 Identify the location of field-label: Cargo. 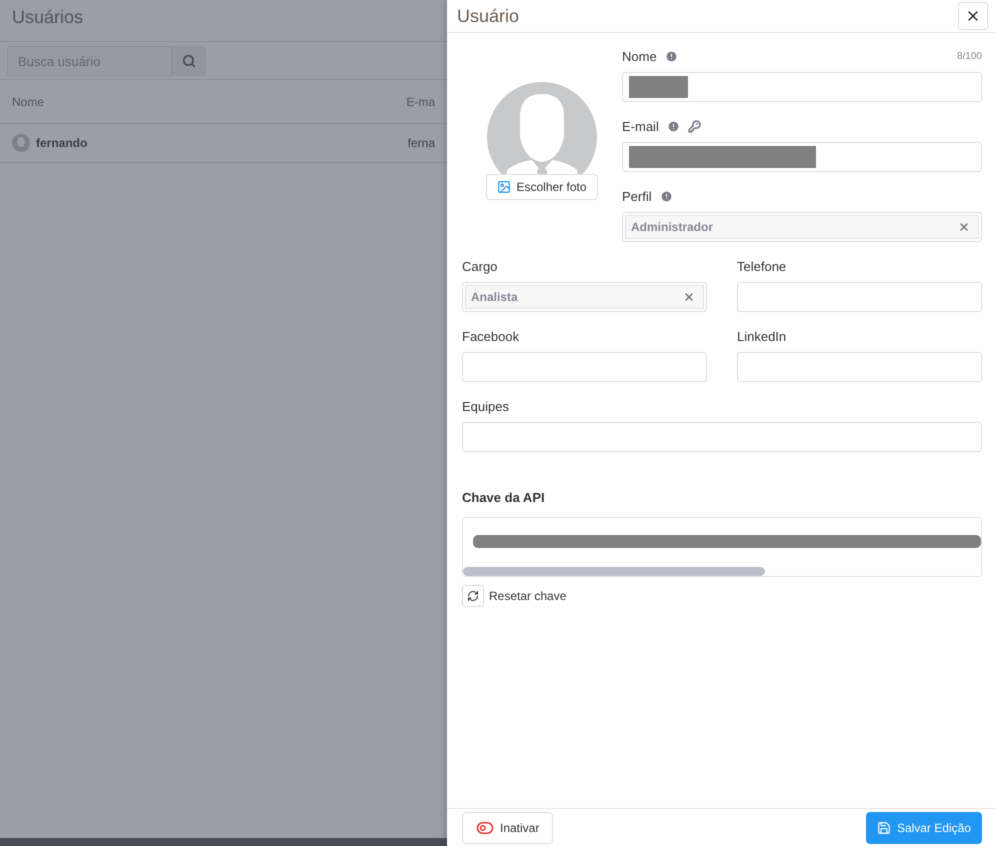
(480, 266).